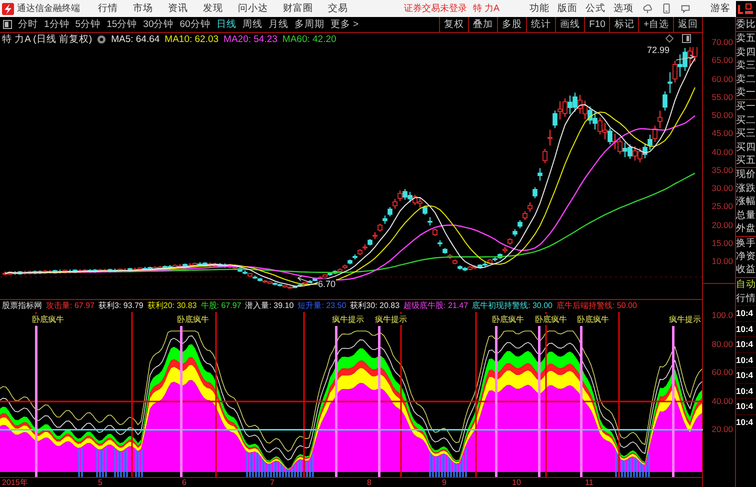 The height and width of the screenshot is (487, 756). I want to click on menu-item: 行情, so click(108, 8).